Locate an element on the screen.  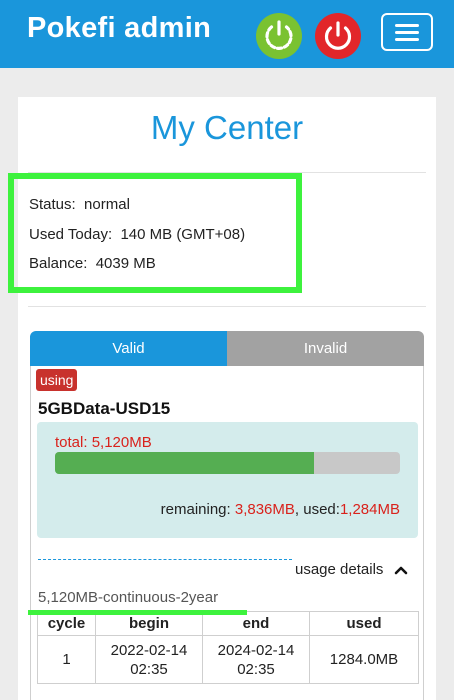
tab-valid: Valid is located at coordinates (128, 348).